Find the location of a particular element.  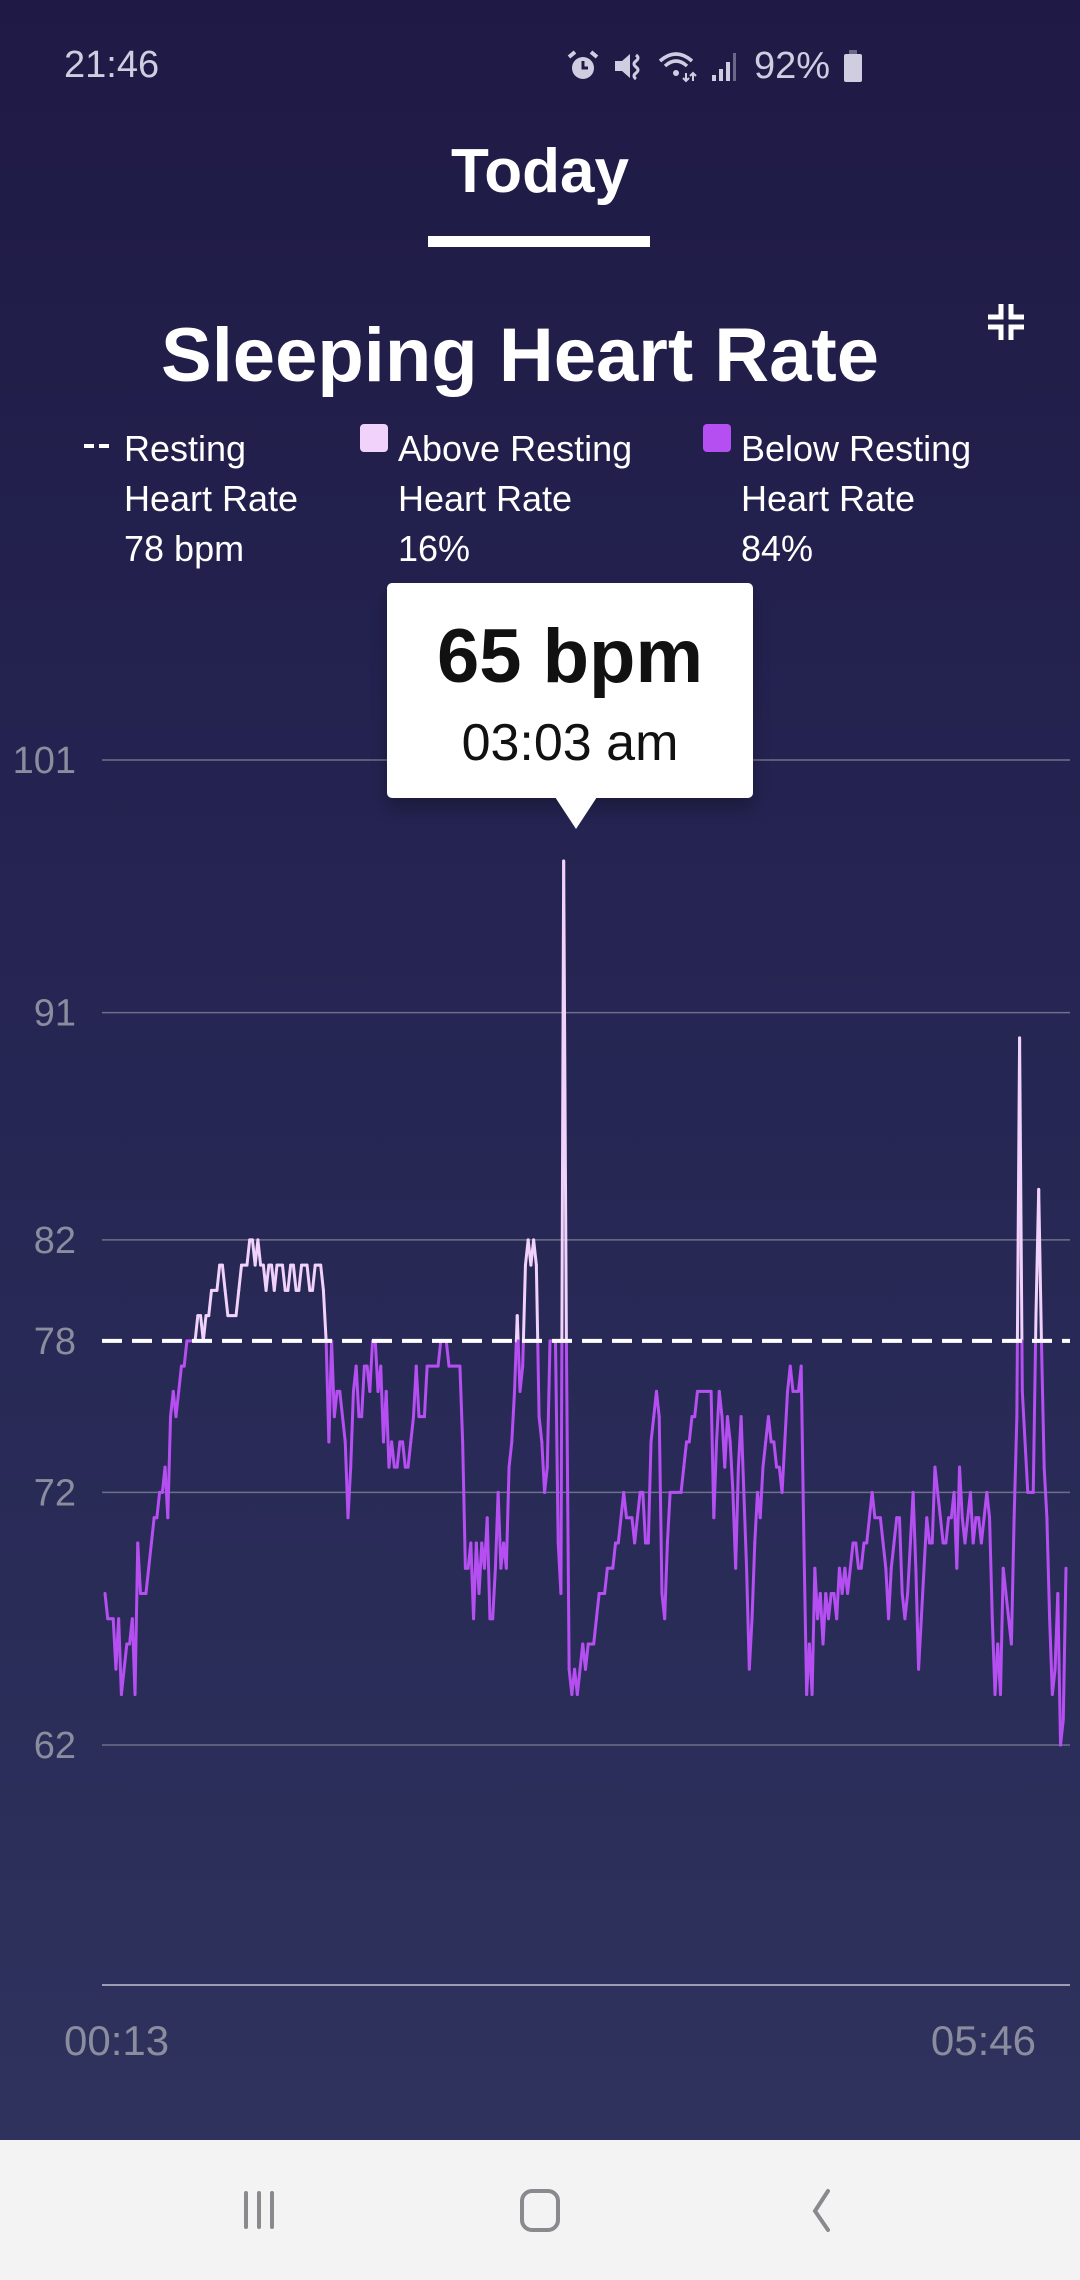

legend-item-above: Above Resting Heart Rate 16% is located at coordinates (496, 499).